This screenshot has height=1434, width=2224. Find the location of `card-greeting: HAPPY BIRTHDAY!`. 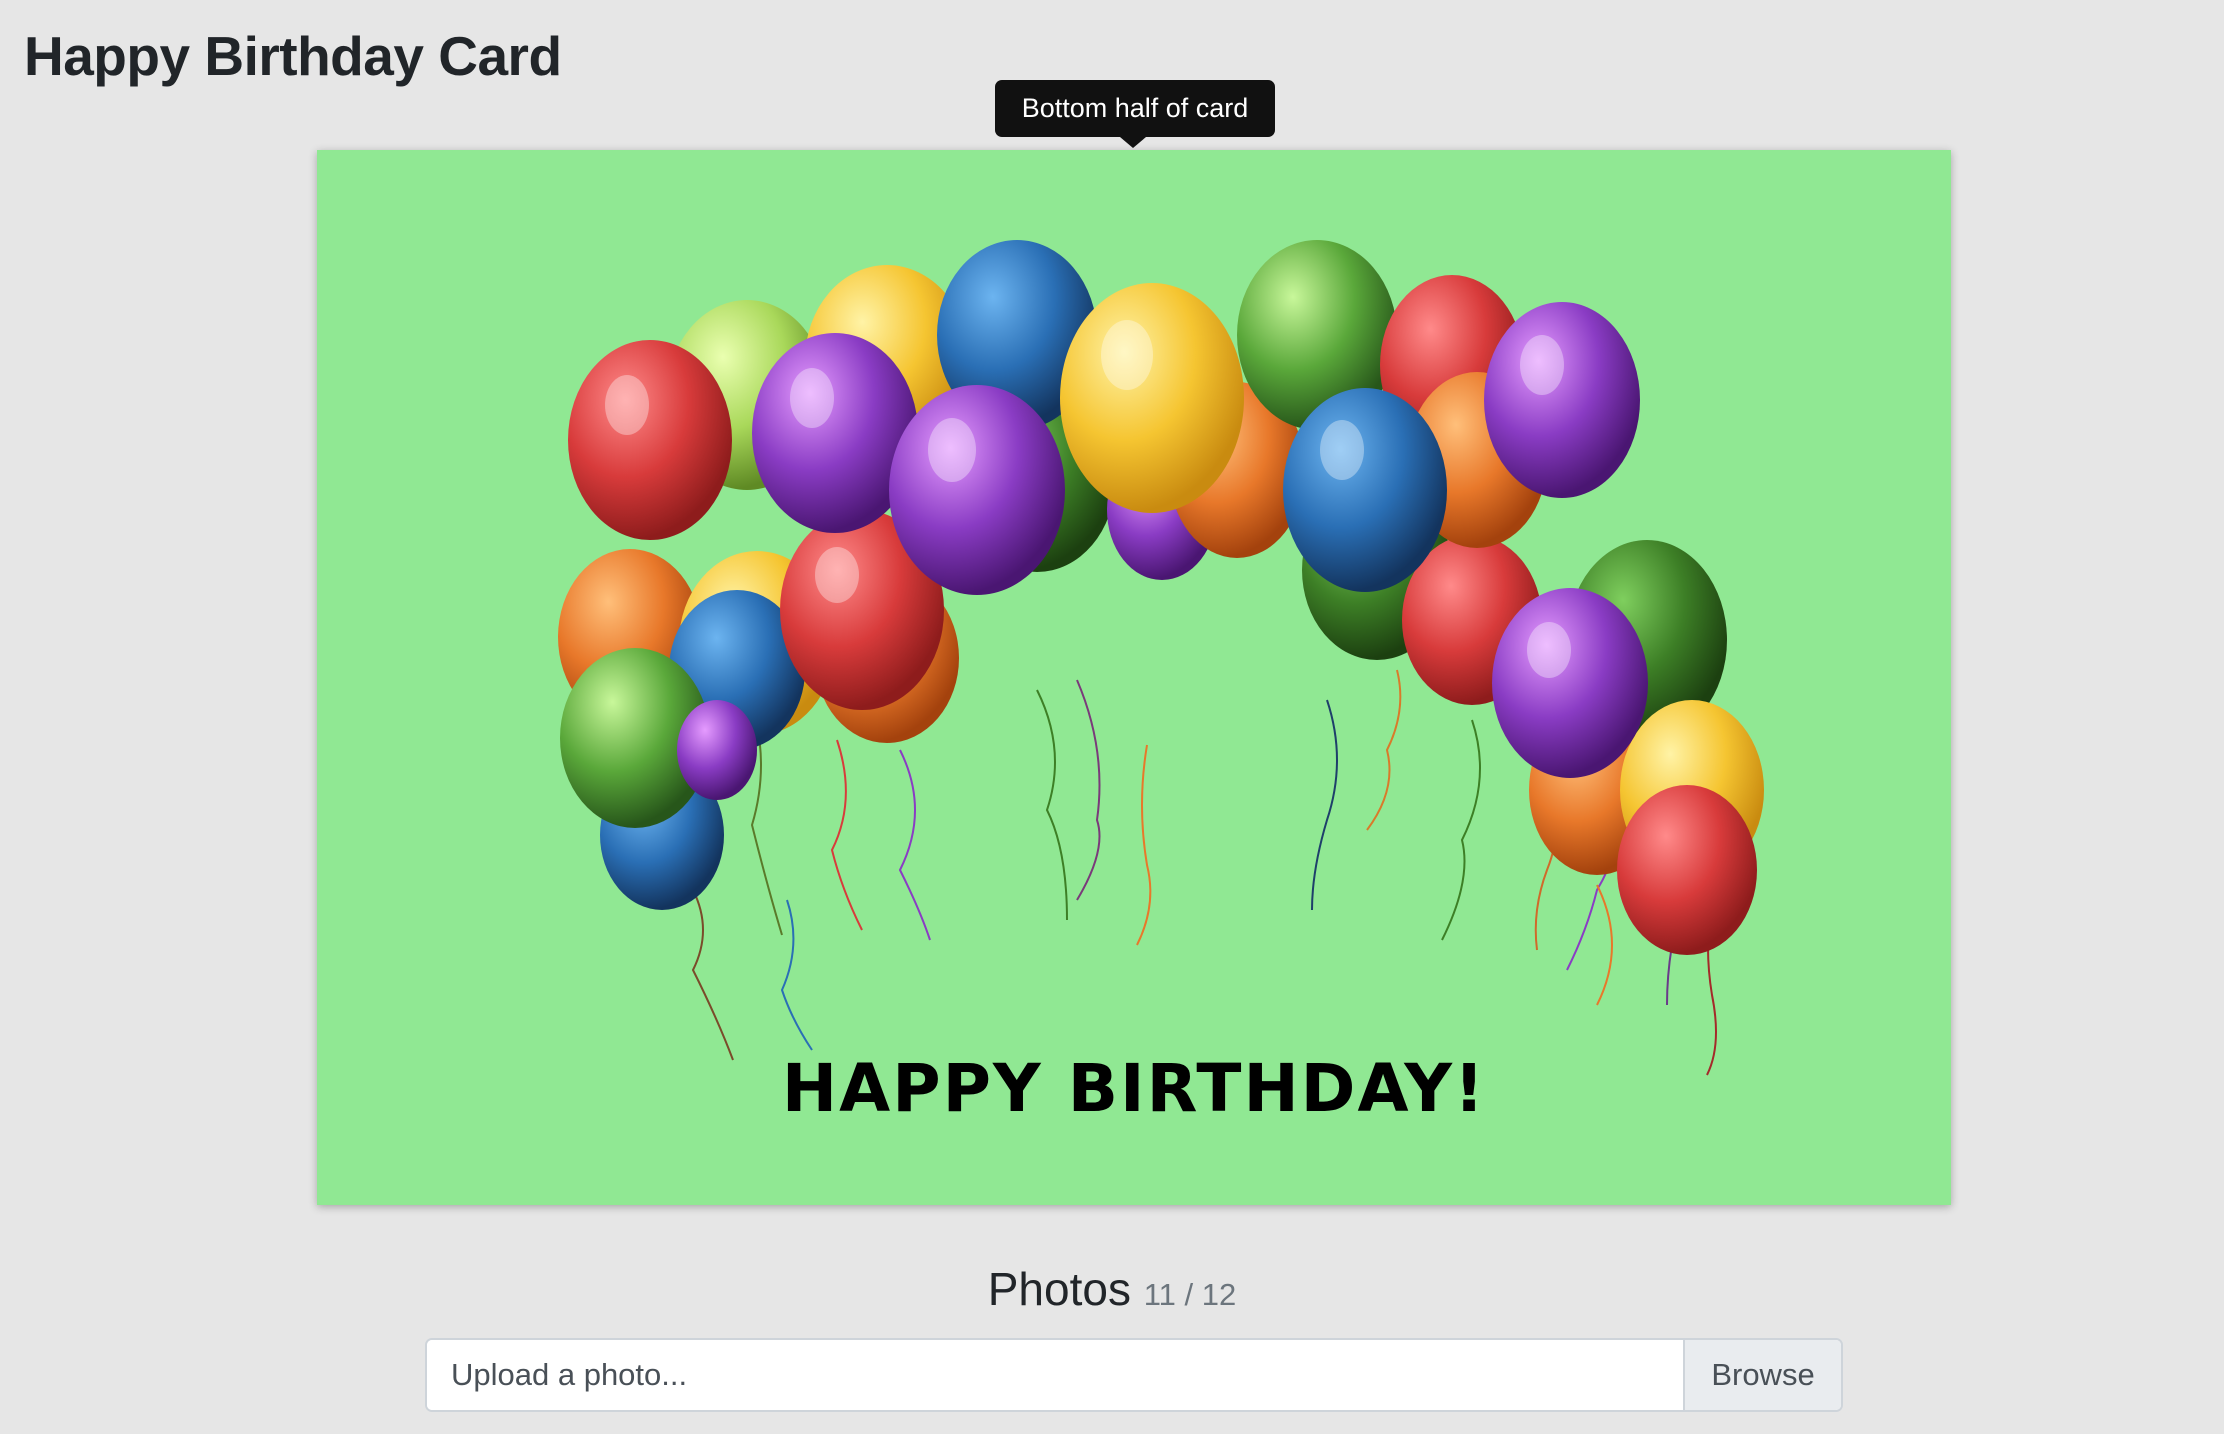

card-greeting: HAPPY BIRTHDAY! is located at coordinates (1134, 1088).